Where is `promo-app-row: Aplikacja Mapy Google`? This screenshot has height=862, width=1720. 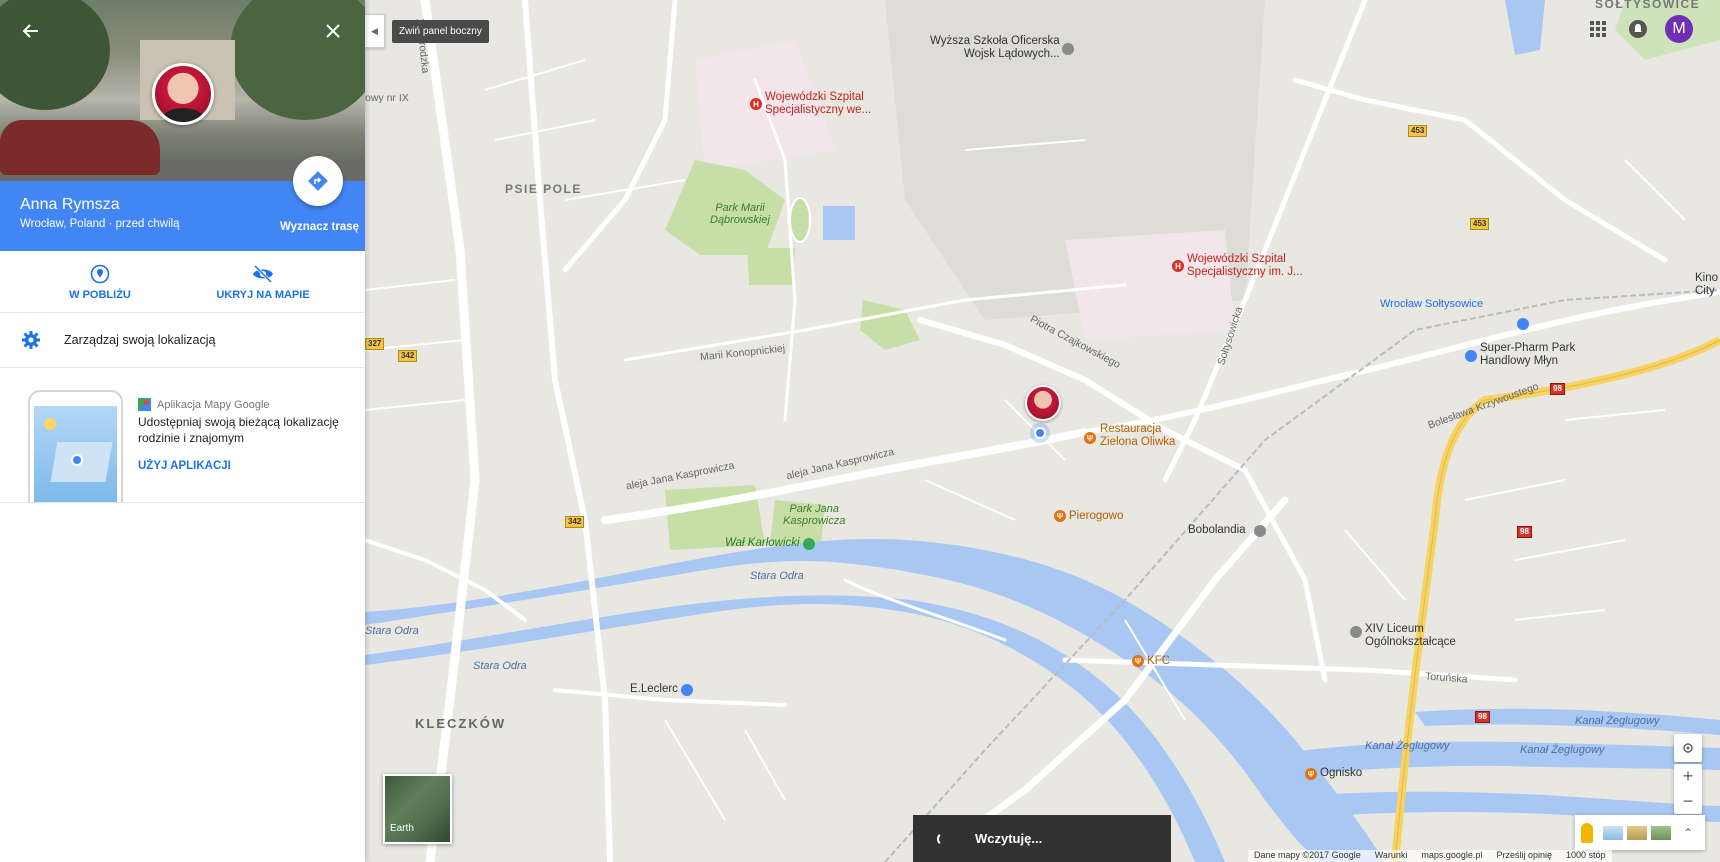 promo-app-row: Aplikacja Mapy Google is located at coordinates (204, 404).